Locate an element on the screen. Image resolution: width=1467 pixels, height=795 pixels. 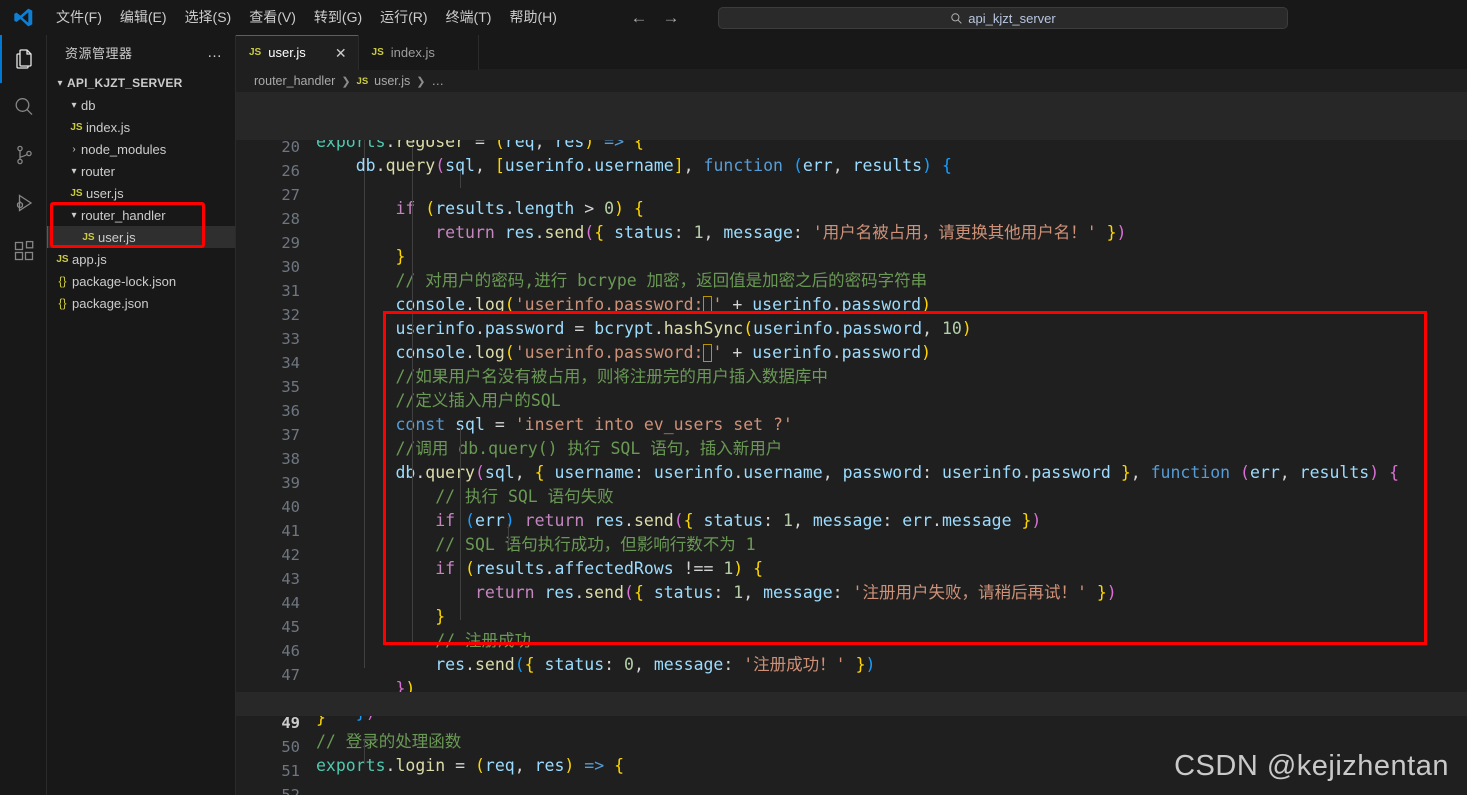
menu-help: 帮助(H) is located at coordinates (532, 17).